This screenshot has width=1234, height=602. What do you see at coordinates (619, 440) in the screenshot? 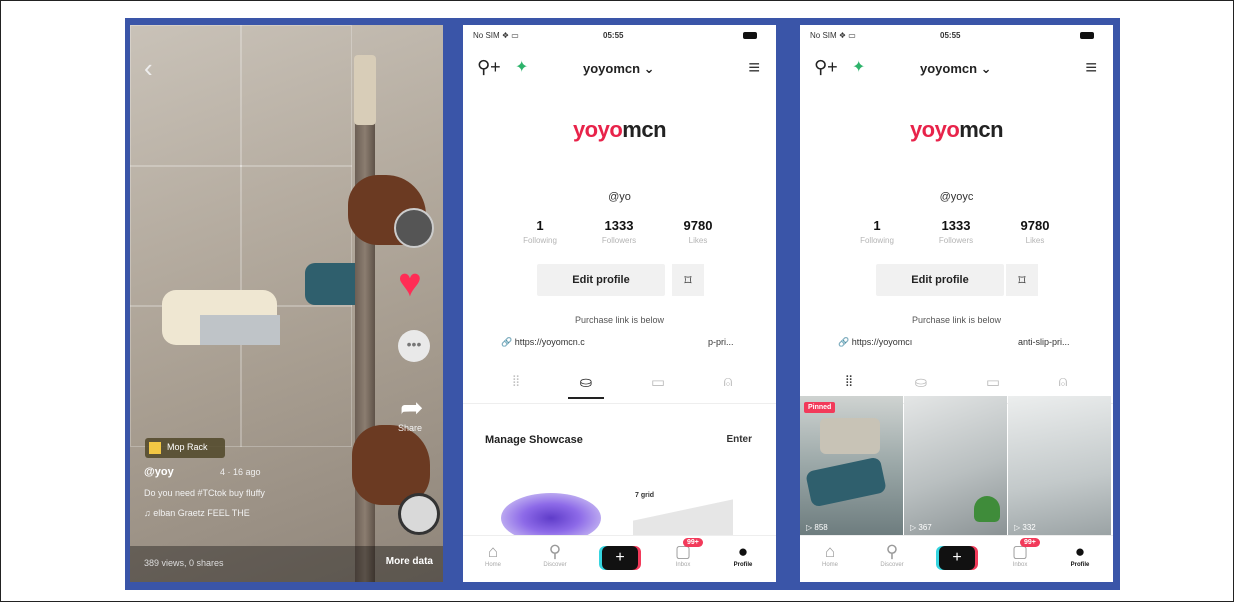
I see `manage-showcase-row: Manage Showcase Enter` at bounding box center [619, 440].